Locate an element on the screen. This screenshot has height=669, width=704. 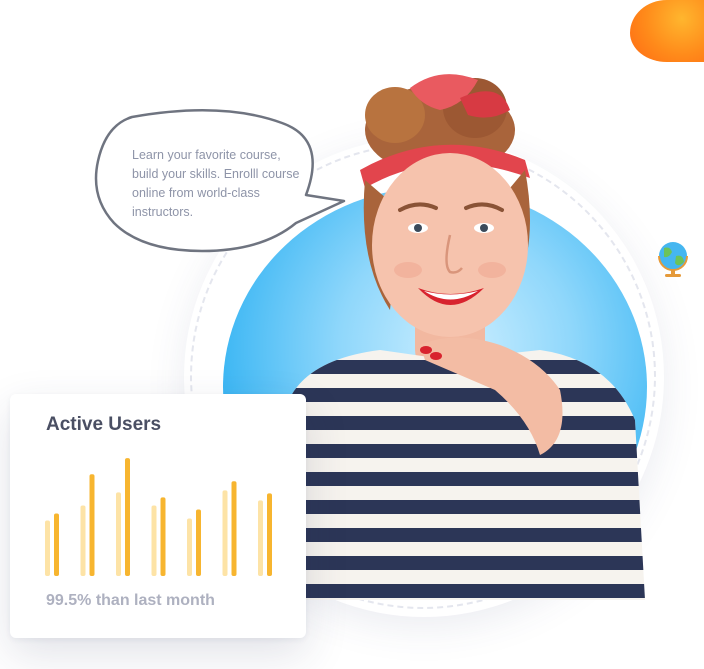
card-footer-stat: 99.5% than last month is located at coordinates (130, 600).